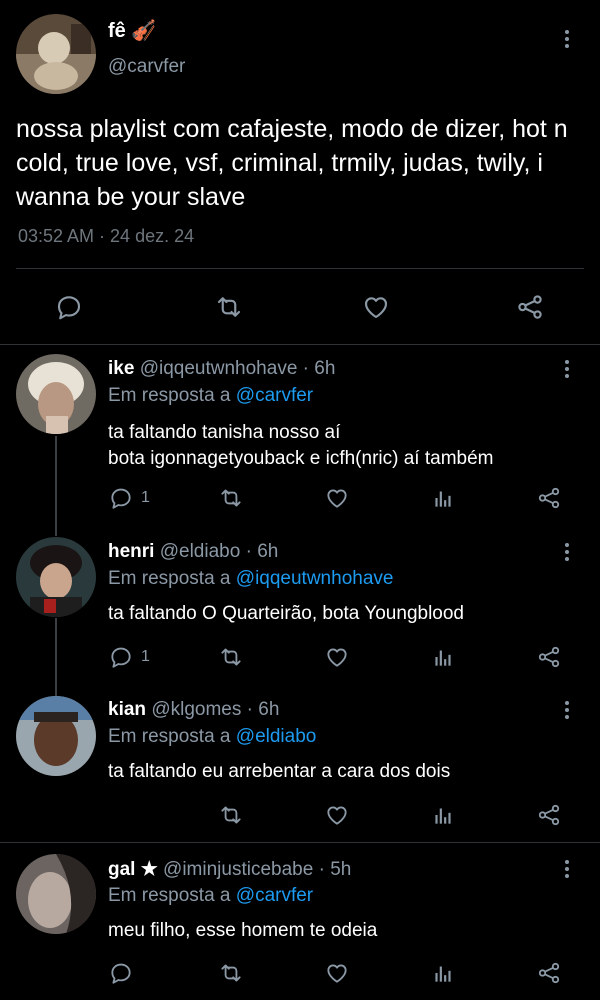 The height and width of the screenshot is (1000, 600). I want to click on replying-to-mention: @eldiabo, so click(276, 736).